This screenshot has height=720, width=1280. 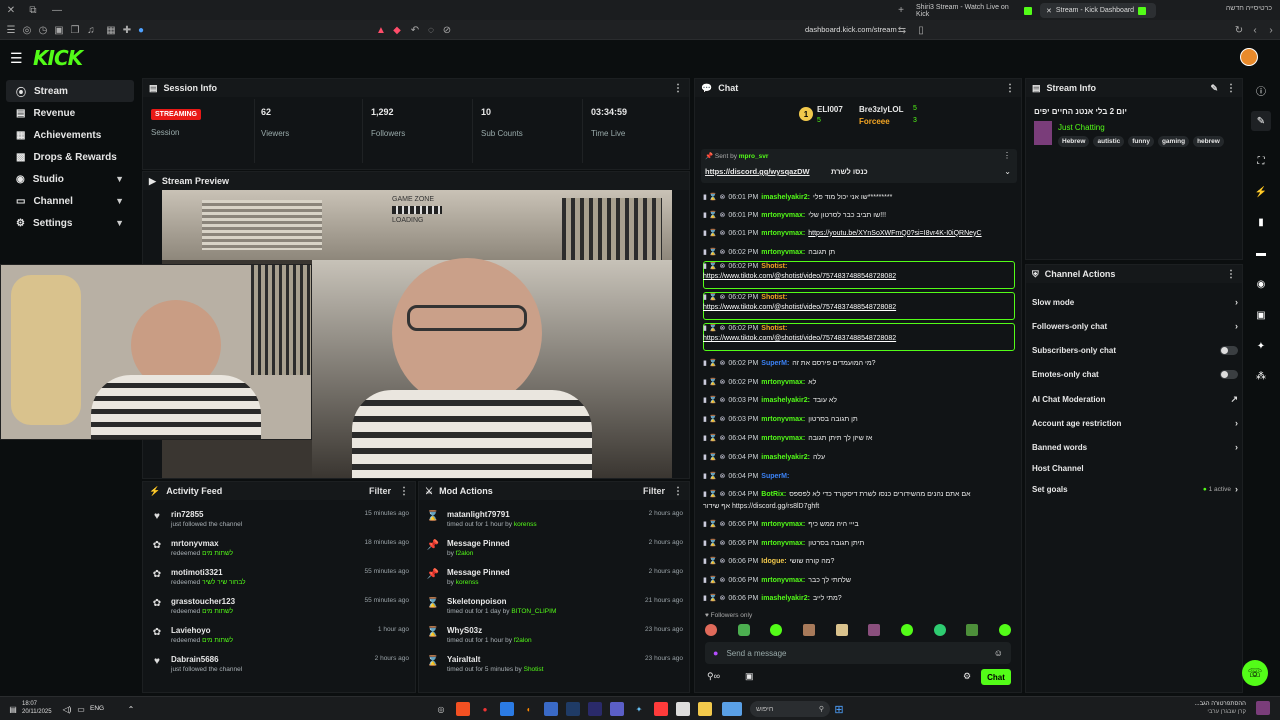 What do you see at coordinates (1135, 447) in the screenshot?
I see `action-banned-words: Banned words ›` at bounding box center [1135, 447].